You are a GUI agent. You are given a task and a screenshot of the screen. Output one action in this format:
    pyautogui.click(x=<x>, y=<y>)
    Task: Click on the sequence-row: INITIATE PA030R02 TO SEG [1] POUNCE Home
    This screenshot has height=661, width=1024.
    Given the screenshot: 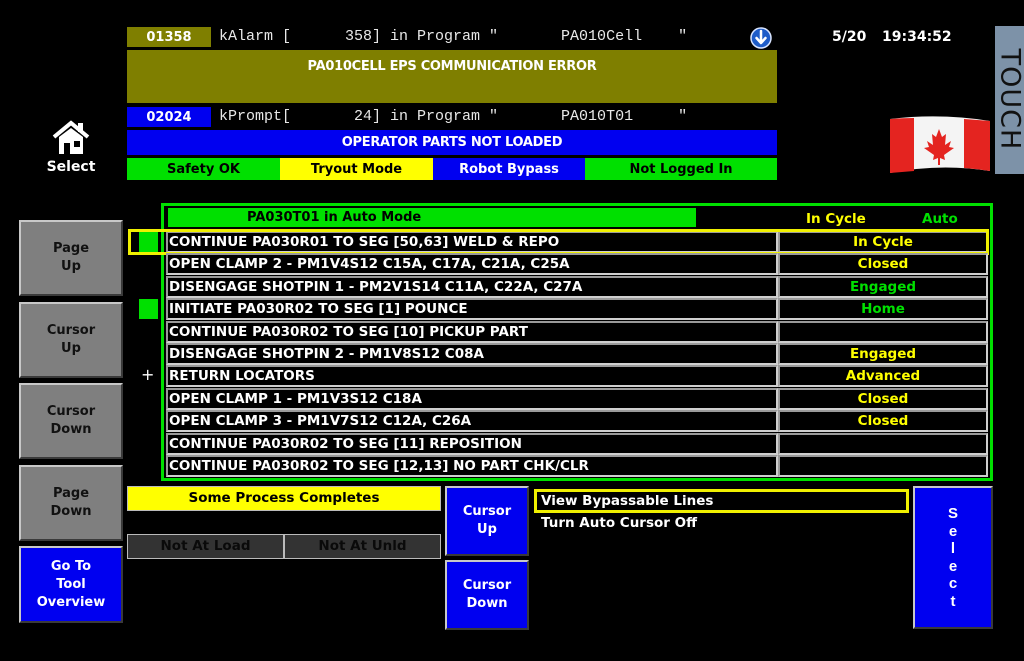 What is the action you would take?
    pyautogui.click(x=577, y=309)
    